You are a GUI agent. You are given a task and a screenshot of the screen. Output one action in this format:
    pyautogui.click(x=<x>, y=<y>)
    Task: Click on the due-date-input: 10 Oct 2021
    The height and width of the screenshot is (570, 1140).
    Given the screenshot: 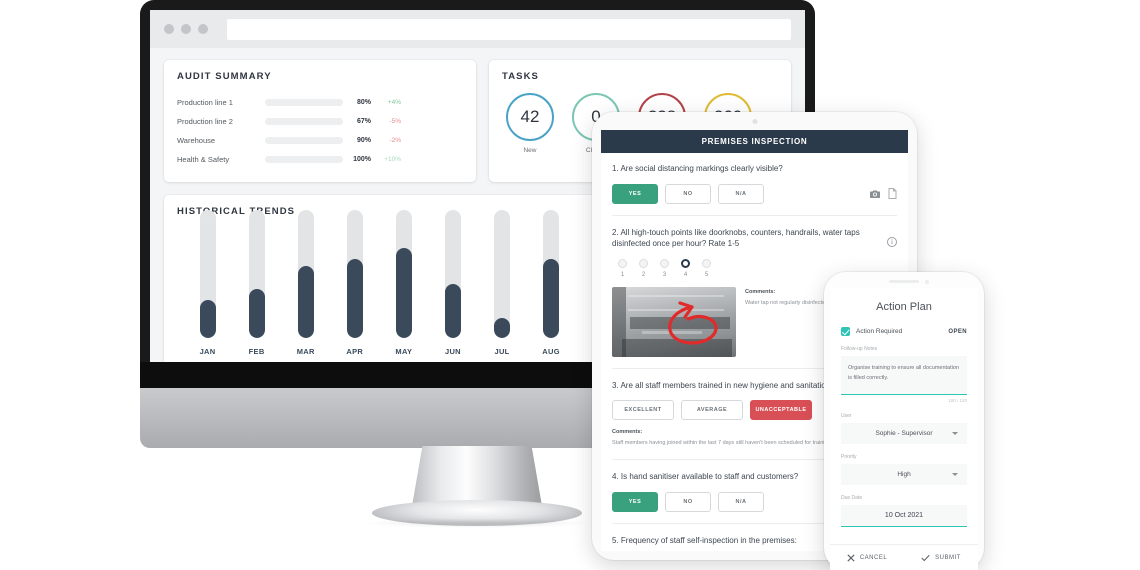 What is the action you would take?
    pyautogui.click(x=904, y=515)
    